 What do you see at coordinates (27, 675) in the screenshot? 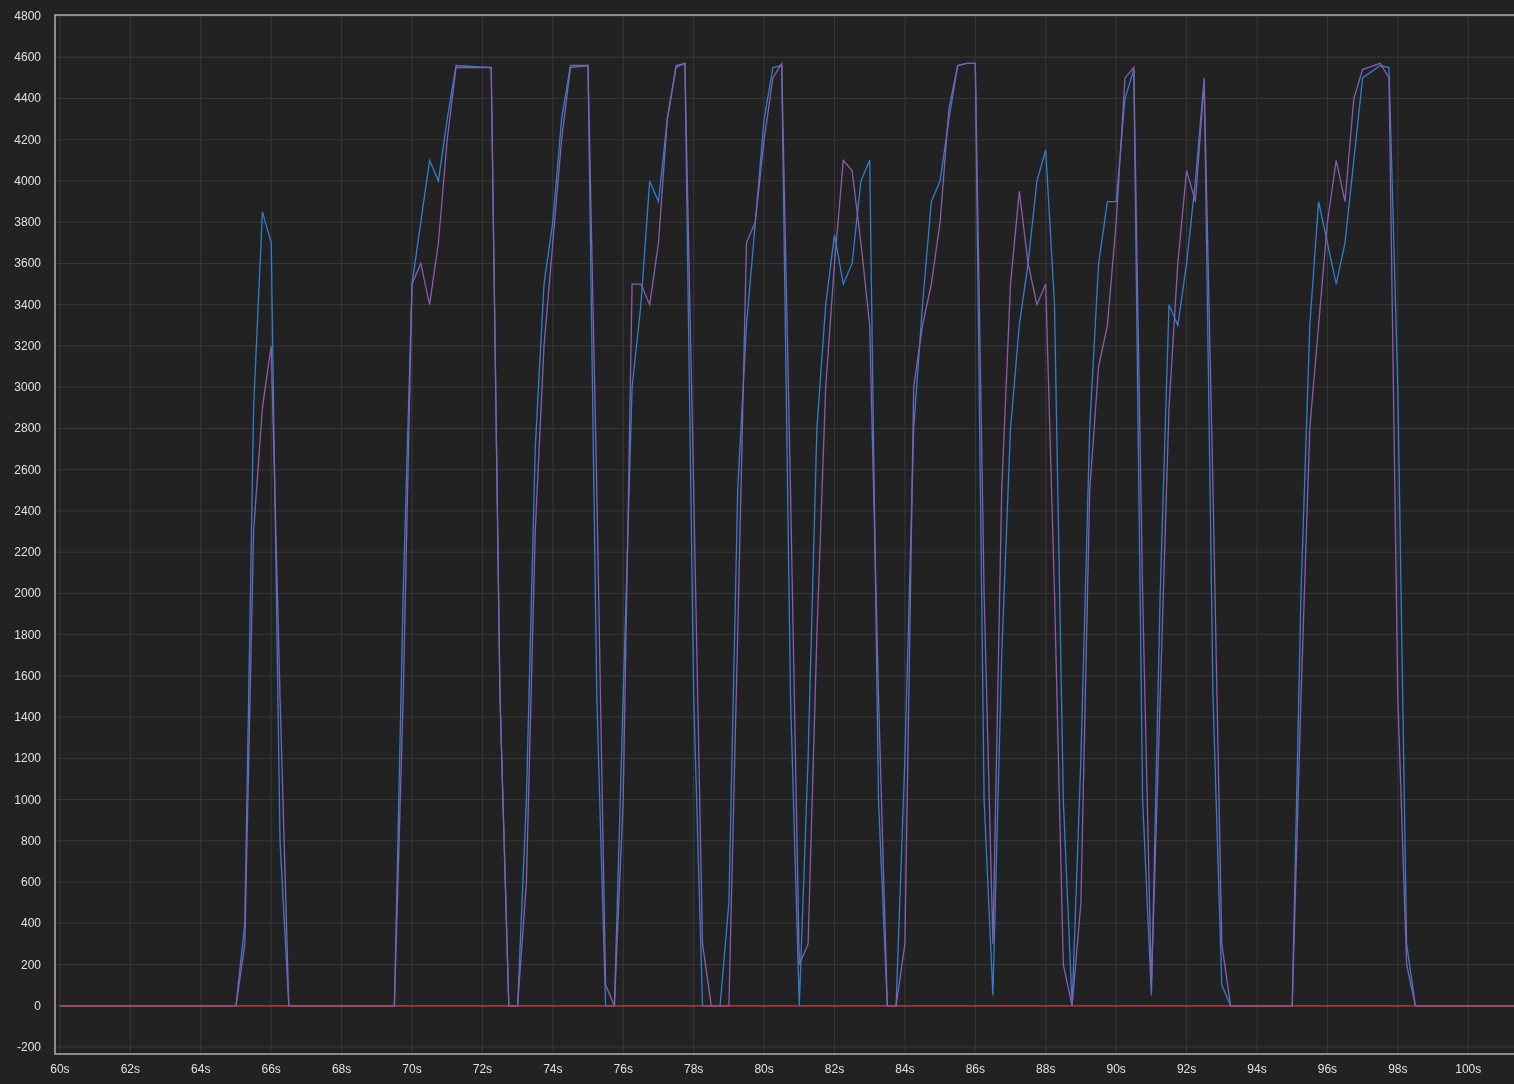
I see `axis-tick-label: 1600` at bounding box center [27, 675].